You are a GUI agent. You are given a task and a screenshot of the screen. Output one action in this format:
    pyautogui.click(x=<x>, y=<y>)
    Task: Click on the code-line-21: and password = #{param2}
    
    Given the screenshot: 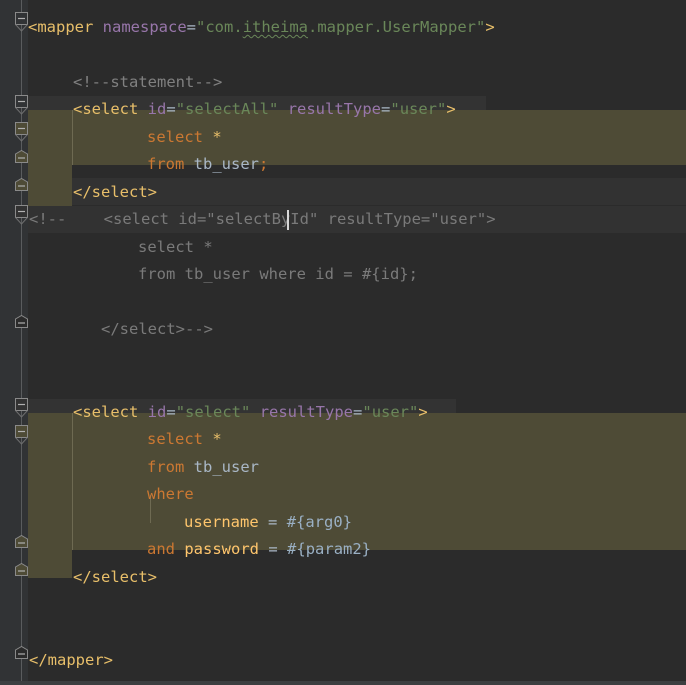 What is the action you would take?
    pyautogui.click(x=259, y=549)
    